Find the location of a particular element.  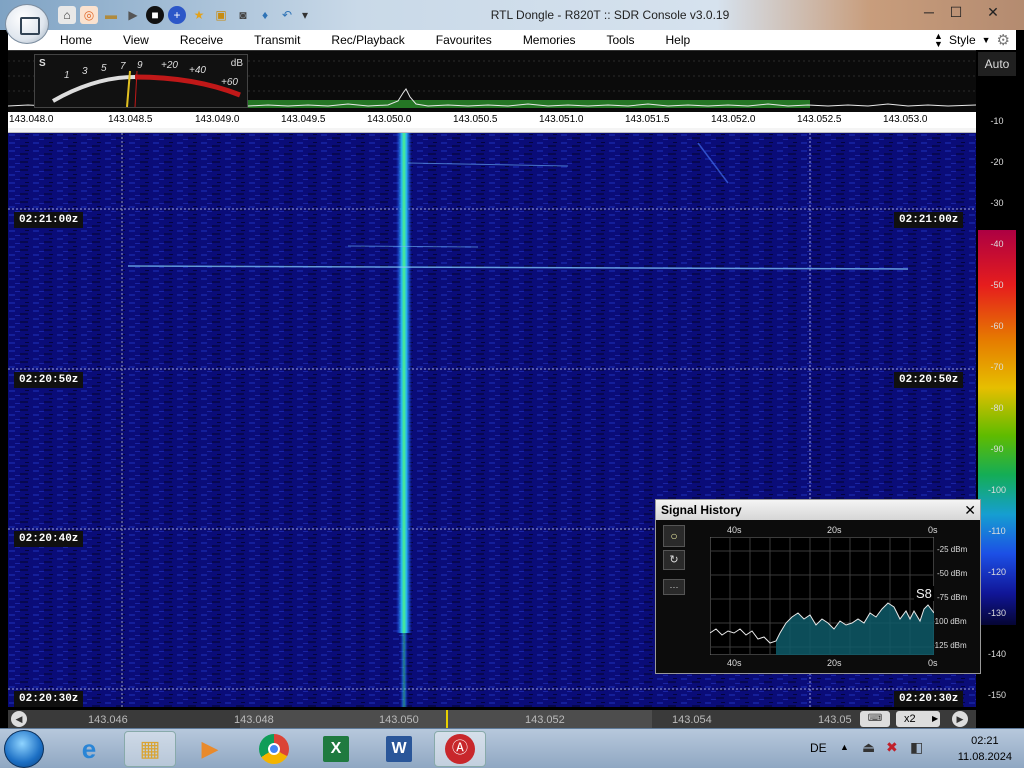

scroll-right-icon: ▶ is located at coordinates (960, 719).